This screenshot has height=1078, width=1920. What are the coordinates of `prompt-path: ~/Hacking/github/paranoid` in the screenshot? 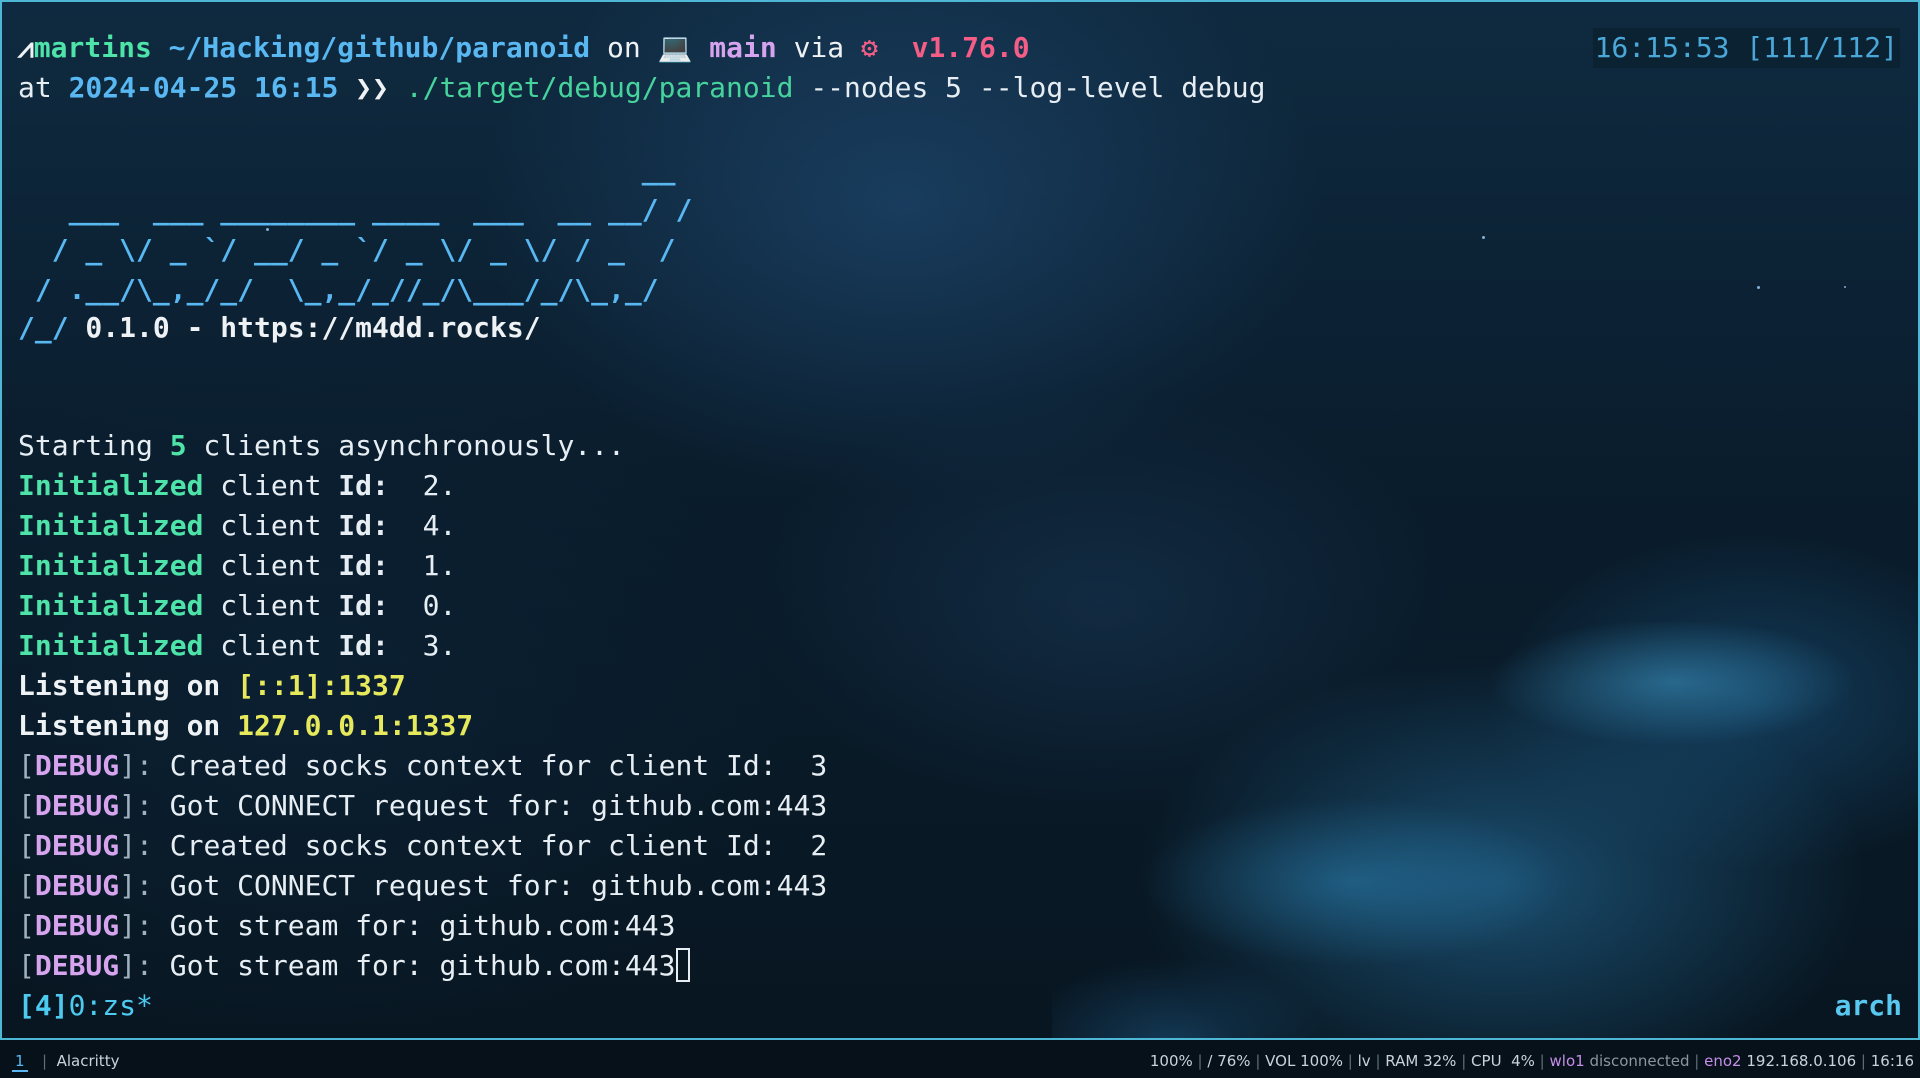 It's located at (379, 47).